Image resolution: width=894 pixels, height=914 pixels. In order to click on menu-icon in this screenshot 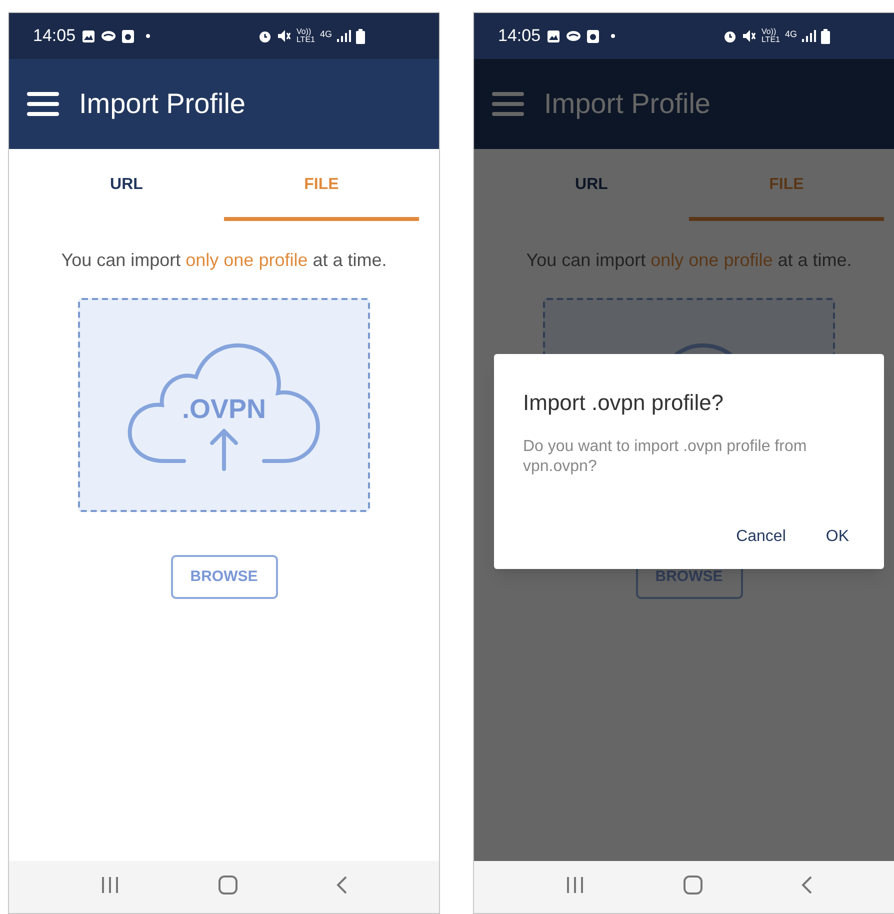, I will do `click(43, 104)`.